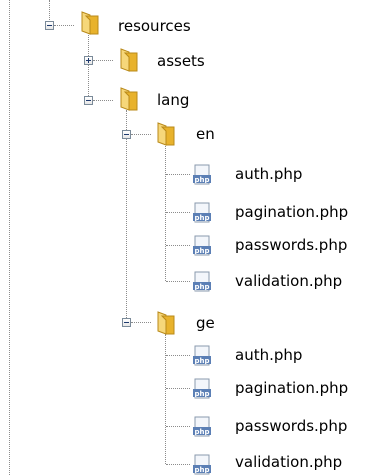  I want to click on collapse-toggle-lang, so click(88, 100).